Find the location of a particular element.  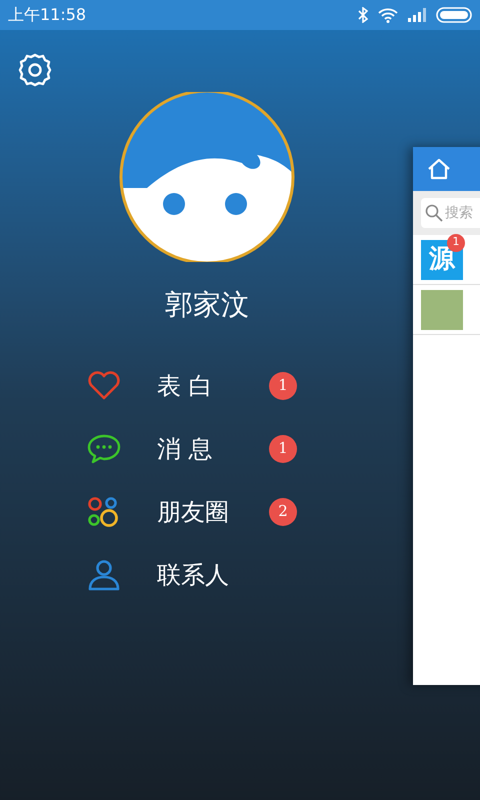

search-icon is located at coordinates (434, 213).